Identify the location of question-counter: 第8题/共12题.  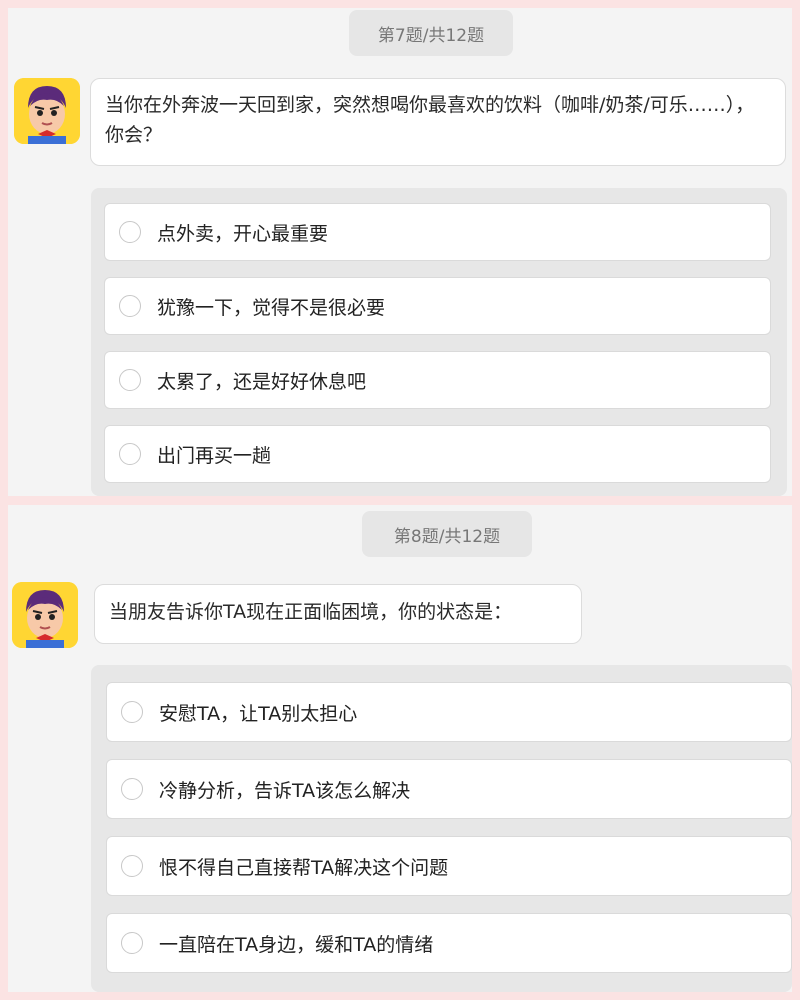
(447, 534).